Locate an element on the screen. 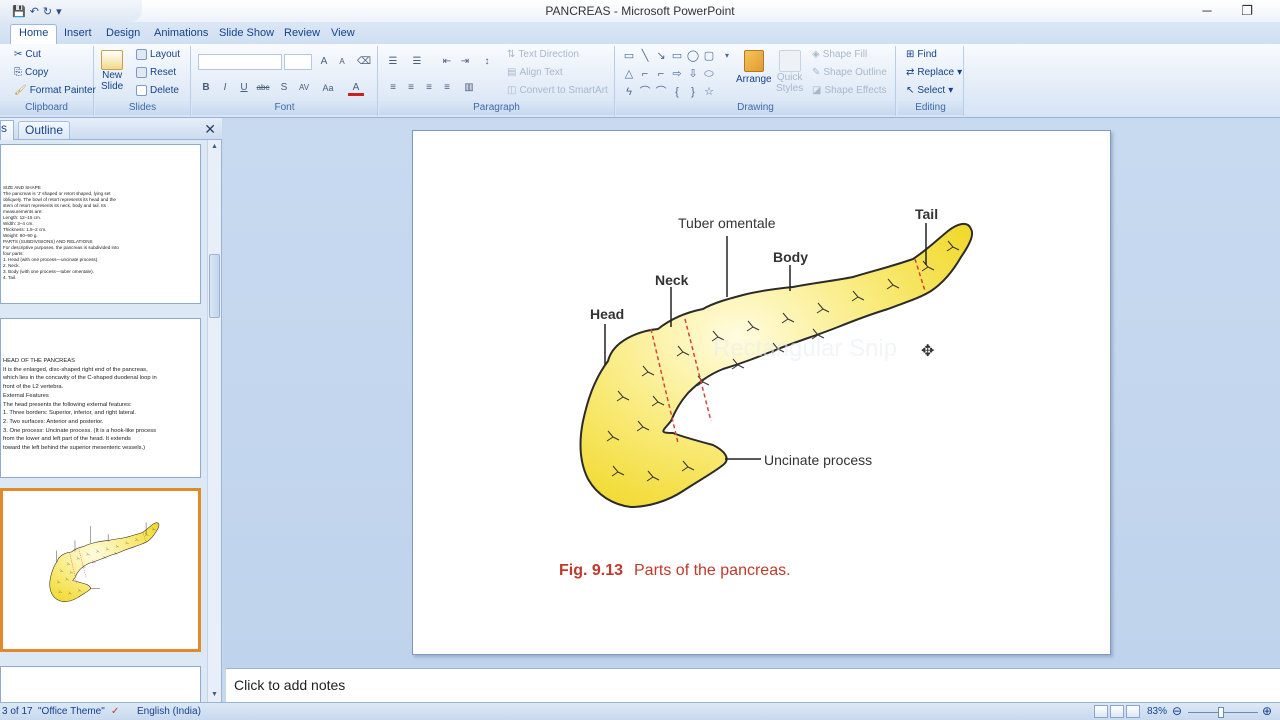 This screenshot has width=1280, height=720. minimize-button: ─ is located at coordinates (1207, 10).